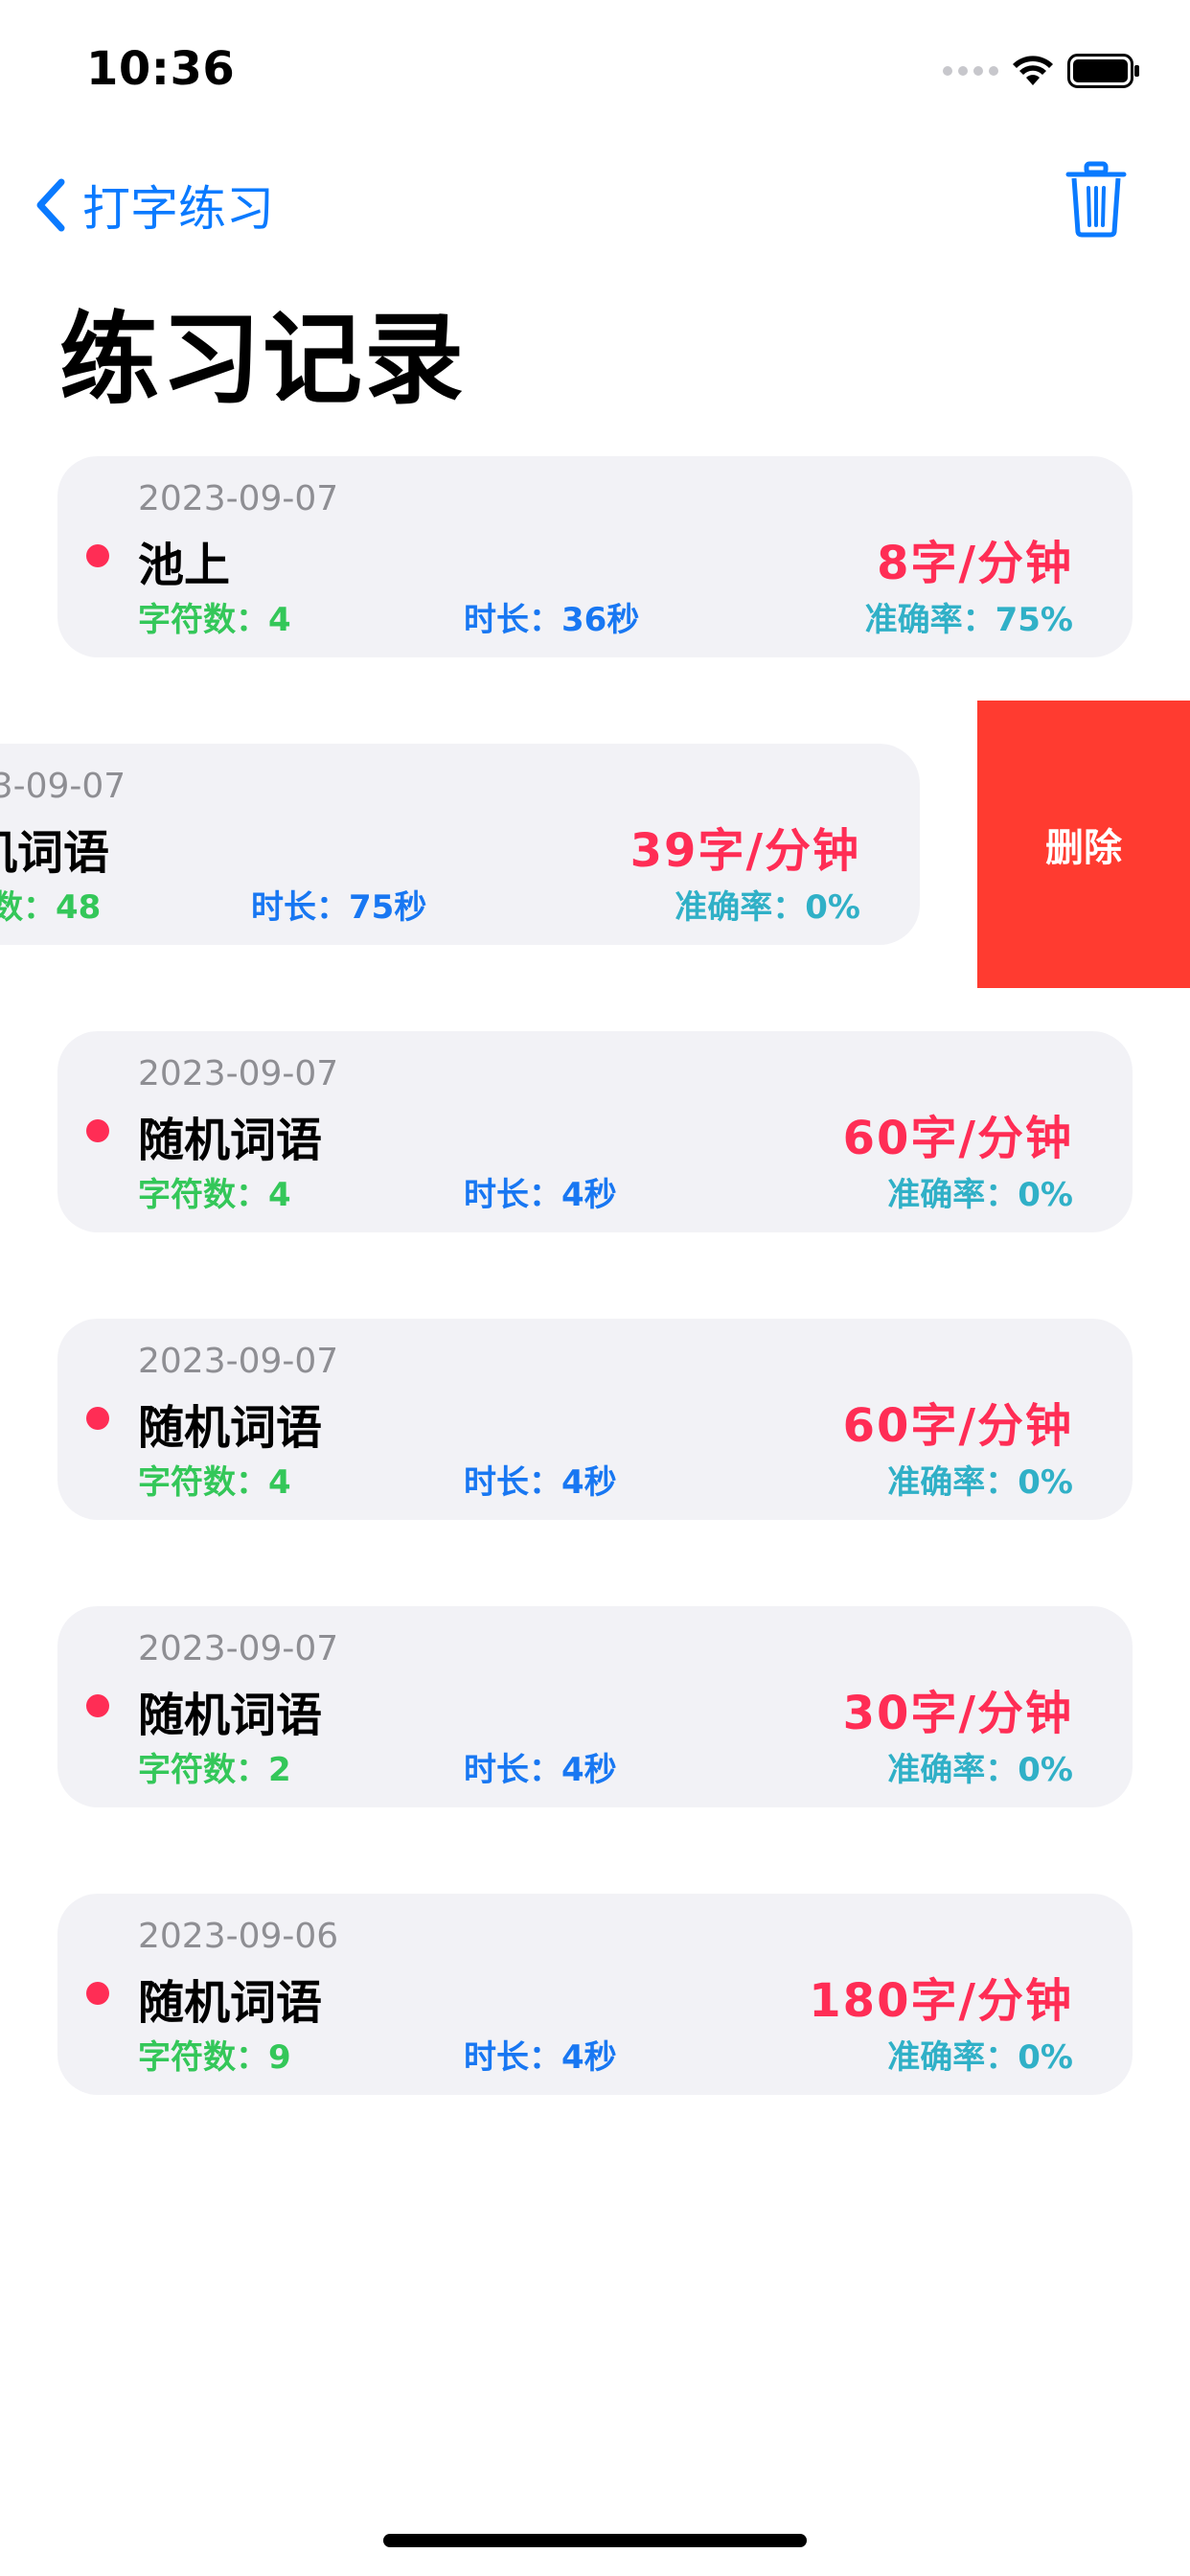 This screenshot has height=2576, width=1190. What do you see at coordinates (968, 620) in the screenshot?
I see `record-accuracy: 准确率：75%` at bounding box center [968, 620].